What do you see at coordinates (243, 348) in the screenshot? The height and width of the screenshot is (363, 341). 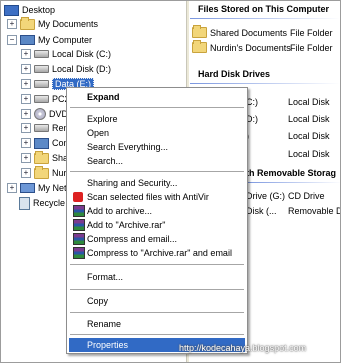 I see `watermark: http://kodecahaya.blogspot.com` at bounding box center [243, 348].